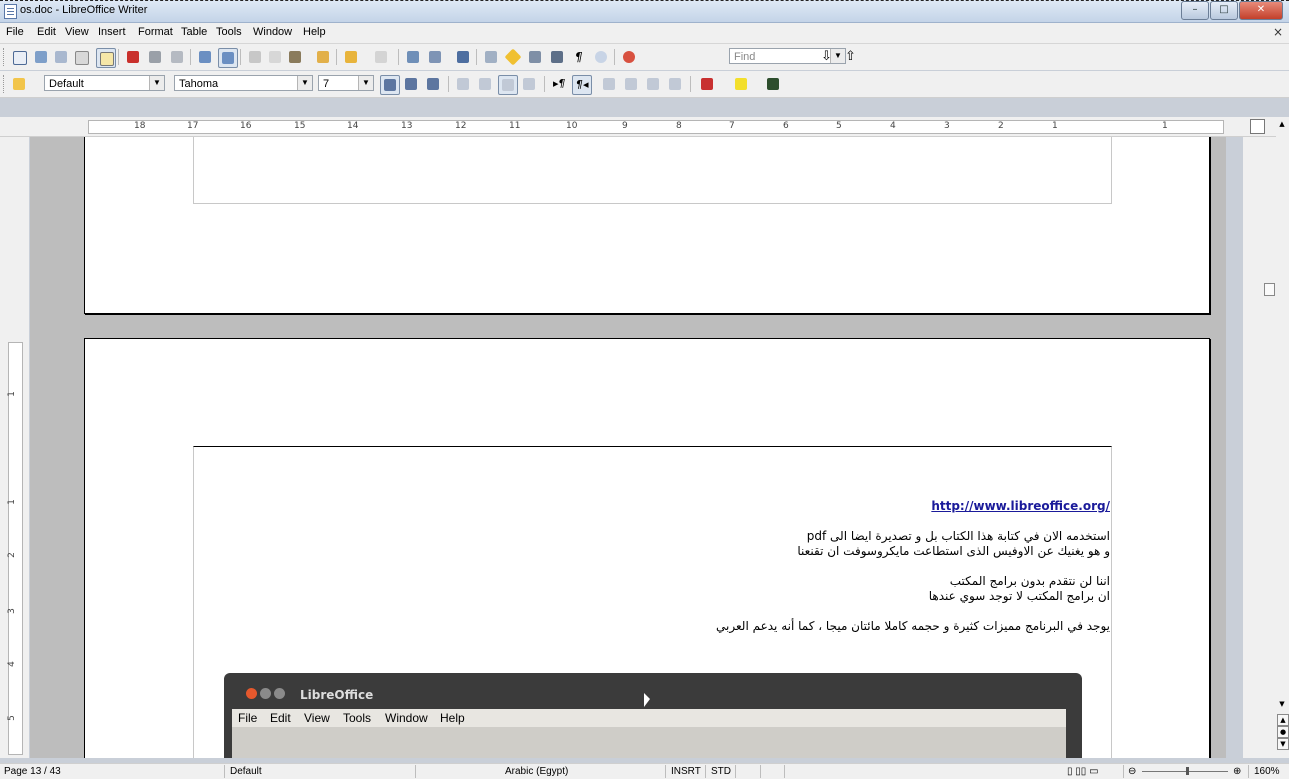 The width and height of the screenshot is (1289, 779). What do you see at coordinates (381, 57) in the screenshot?
I see `redo-icon` at bounding box center [381, 57].